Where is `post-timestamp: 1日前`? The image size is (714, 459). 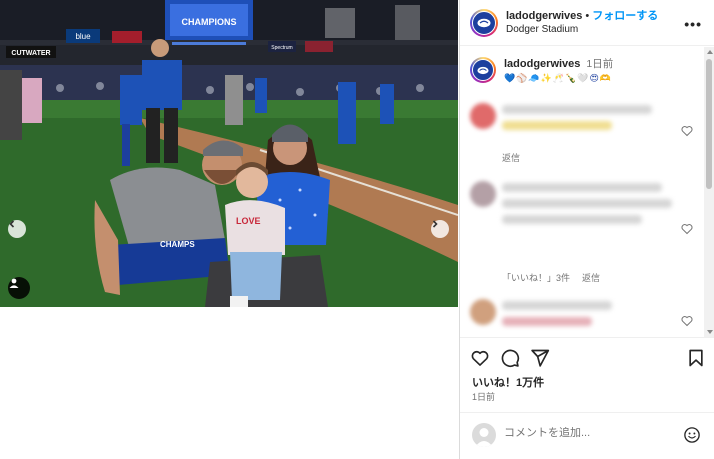
post-timestamp: 1日前 is located at coordinates (484, 397).